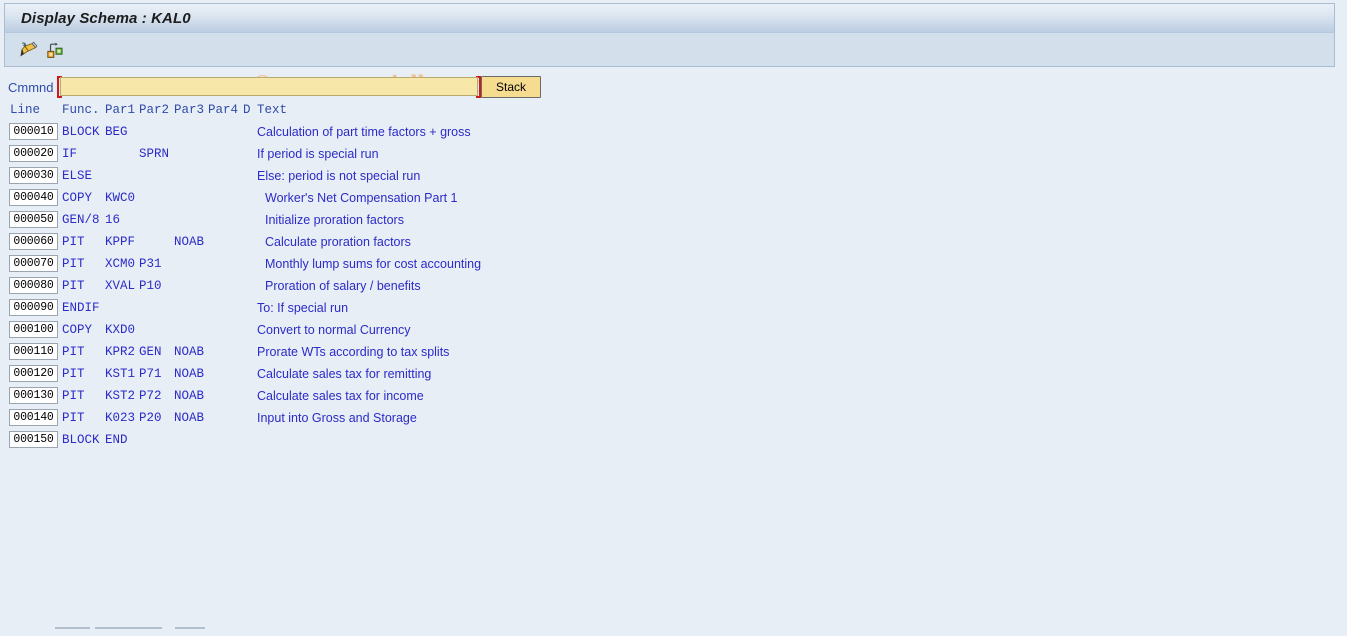 This screenshot has width=1347, height=636. I want to click on table-row: 000020 IF SPRN If period is special run, so click(673, 155).